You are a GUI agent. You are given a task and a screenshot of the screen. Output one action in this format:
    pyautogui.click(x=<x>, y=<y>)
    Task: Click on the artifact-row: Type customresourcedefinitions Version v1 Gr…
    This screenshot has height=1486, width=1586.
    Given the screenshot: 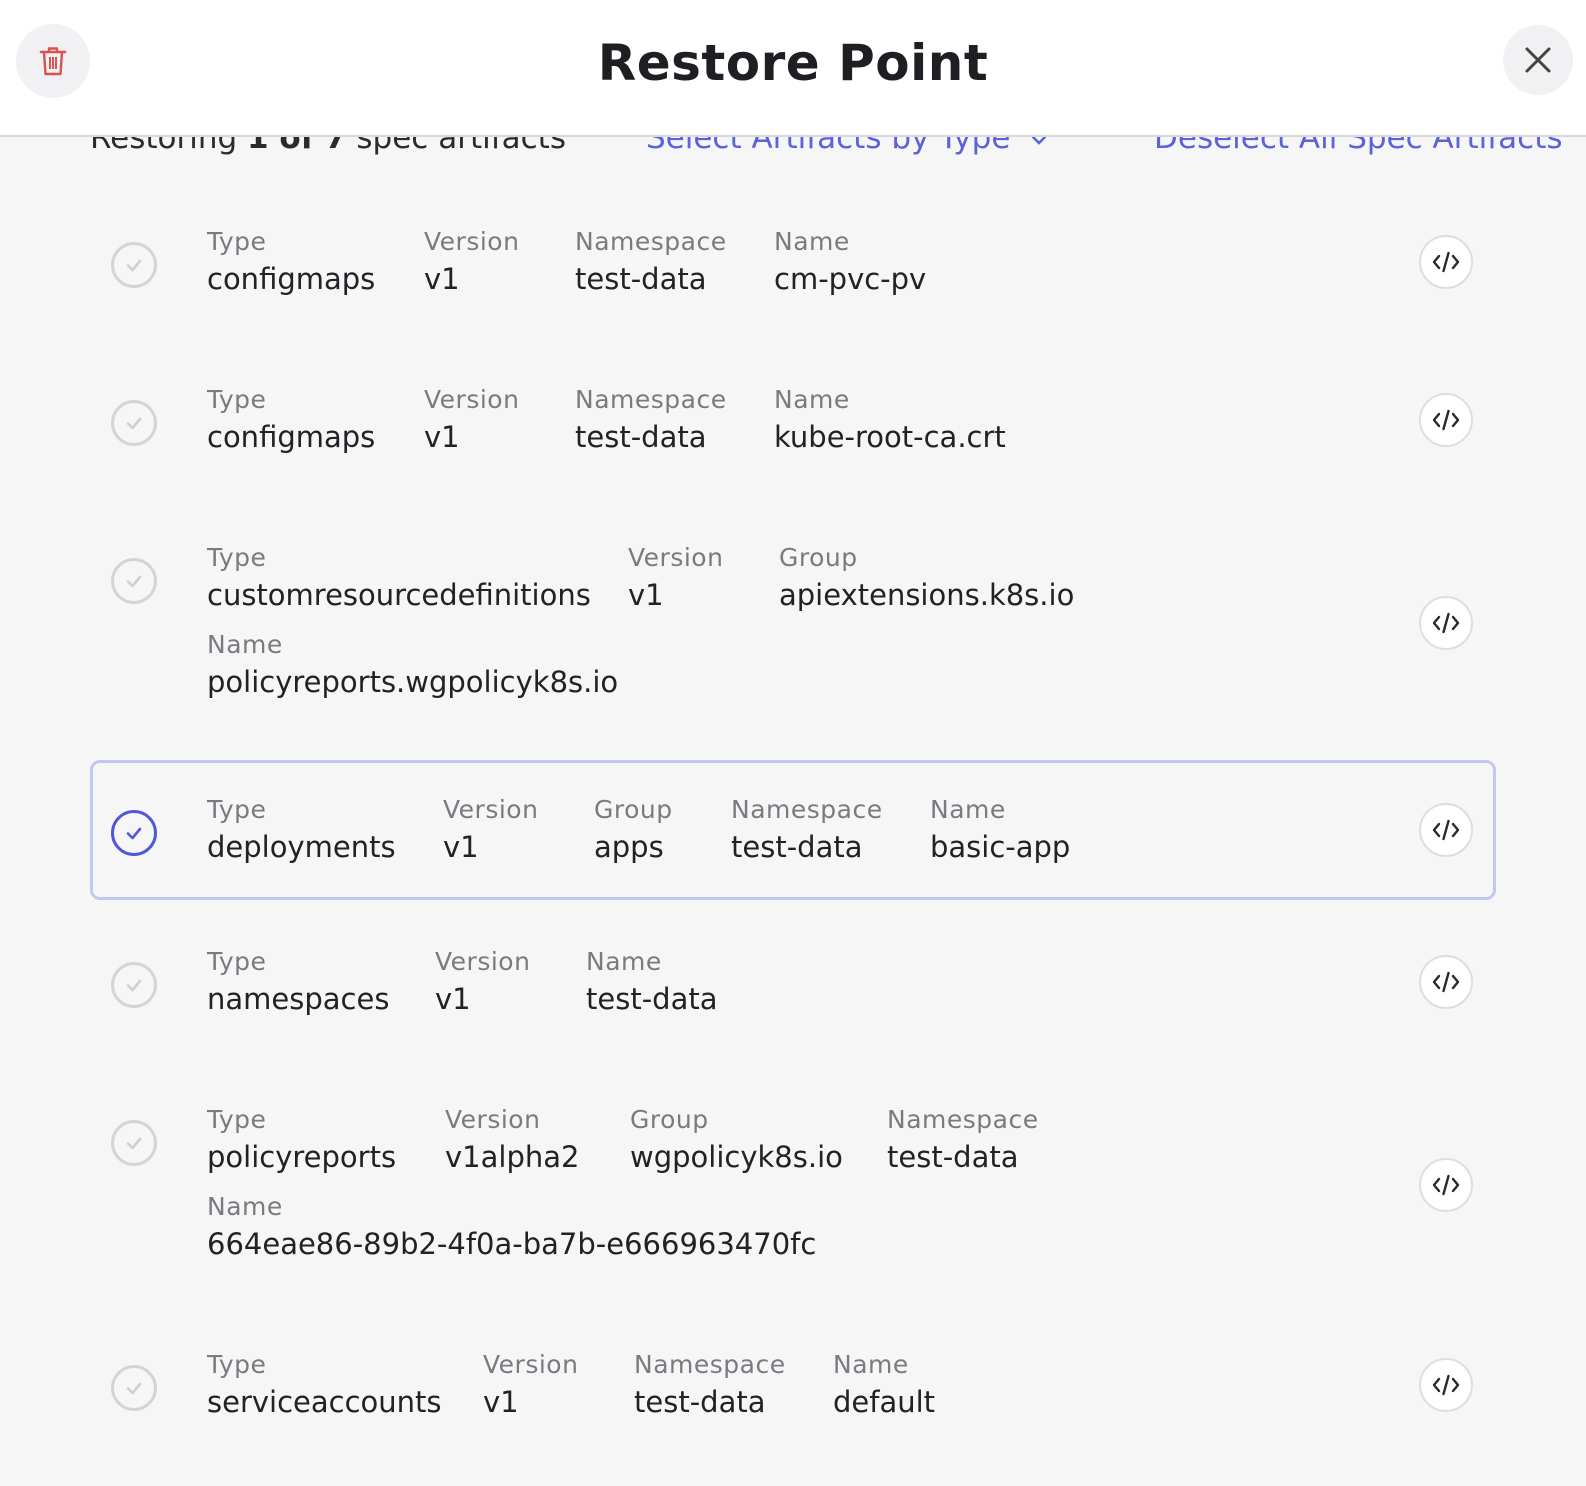 What is the action you would take?
    pyautogui.click(x=793, y=620)
    